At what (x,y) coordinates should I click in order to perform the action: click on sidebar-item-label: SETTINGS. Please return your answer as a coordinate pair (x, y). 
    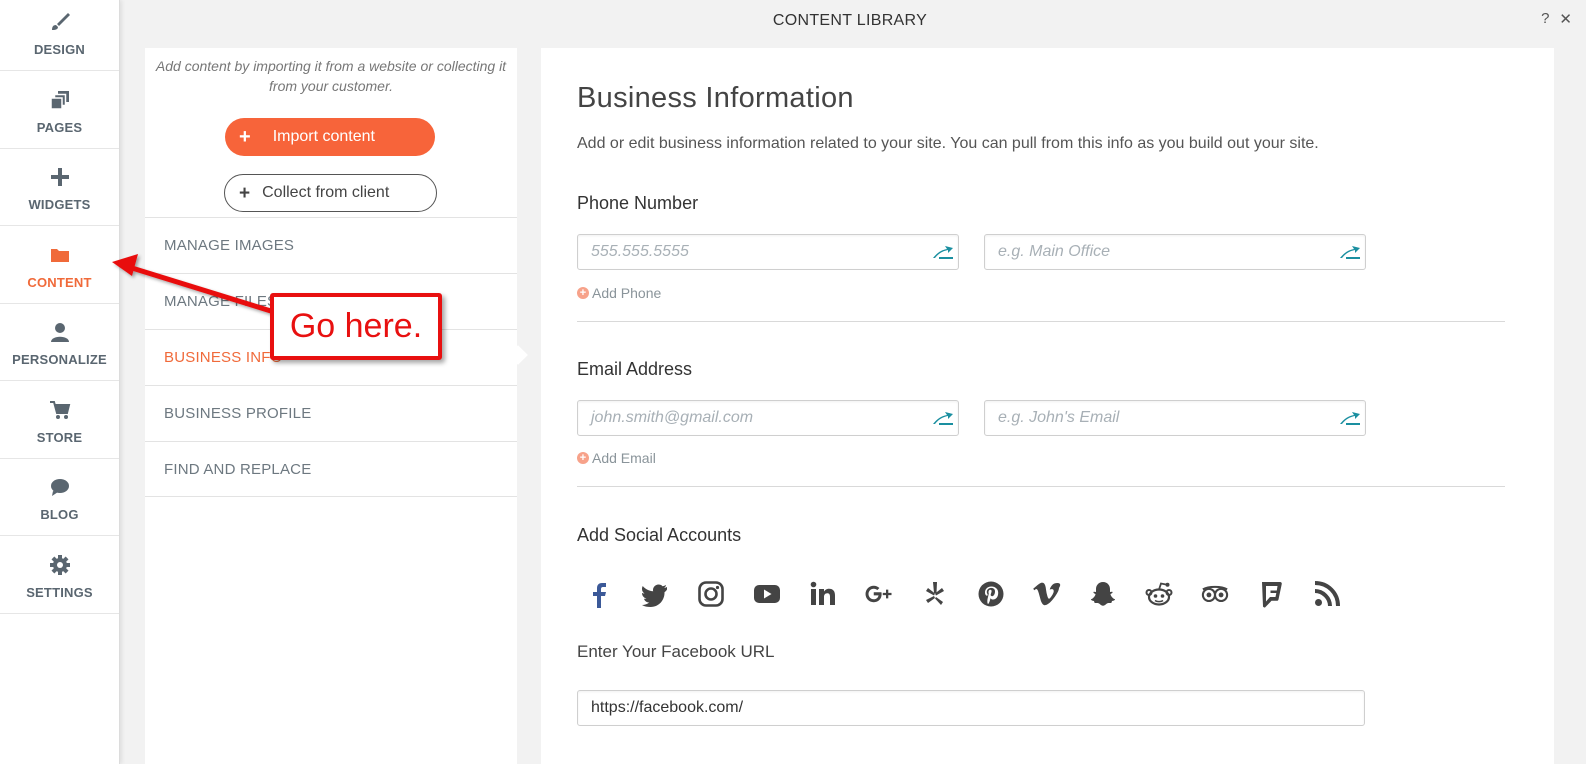
    Looking at the image, I should click on (59, 592).